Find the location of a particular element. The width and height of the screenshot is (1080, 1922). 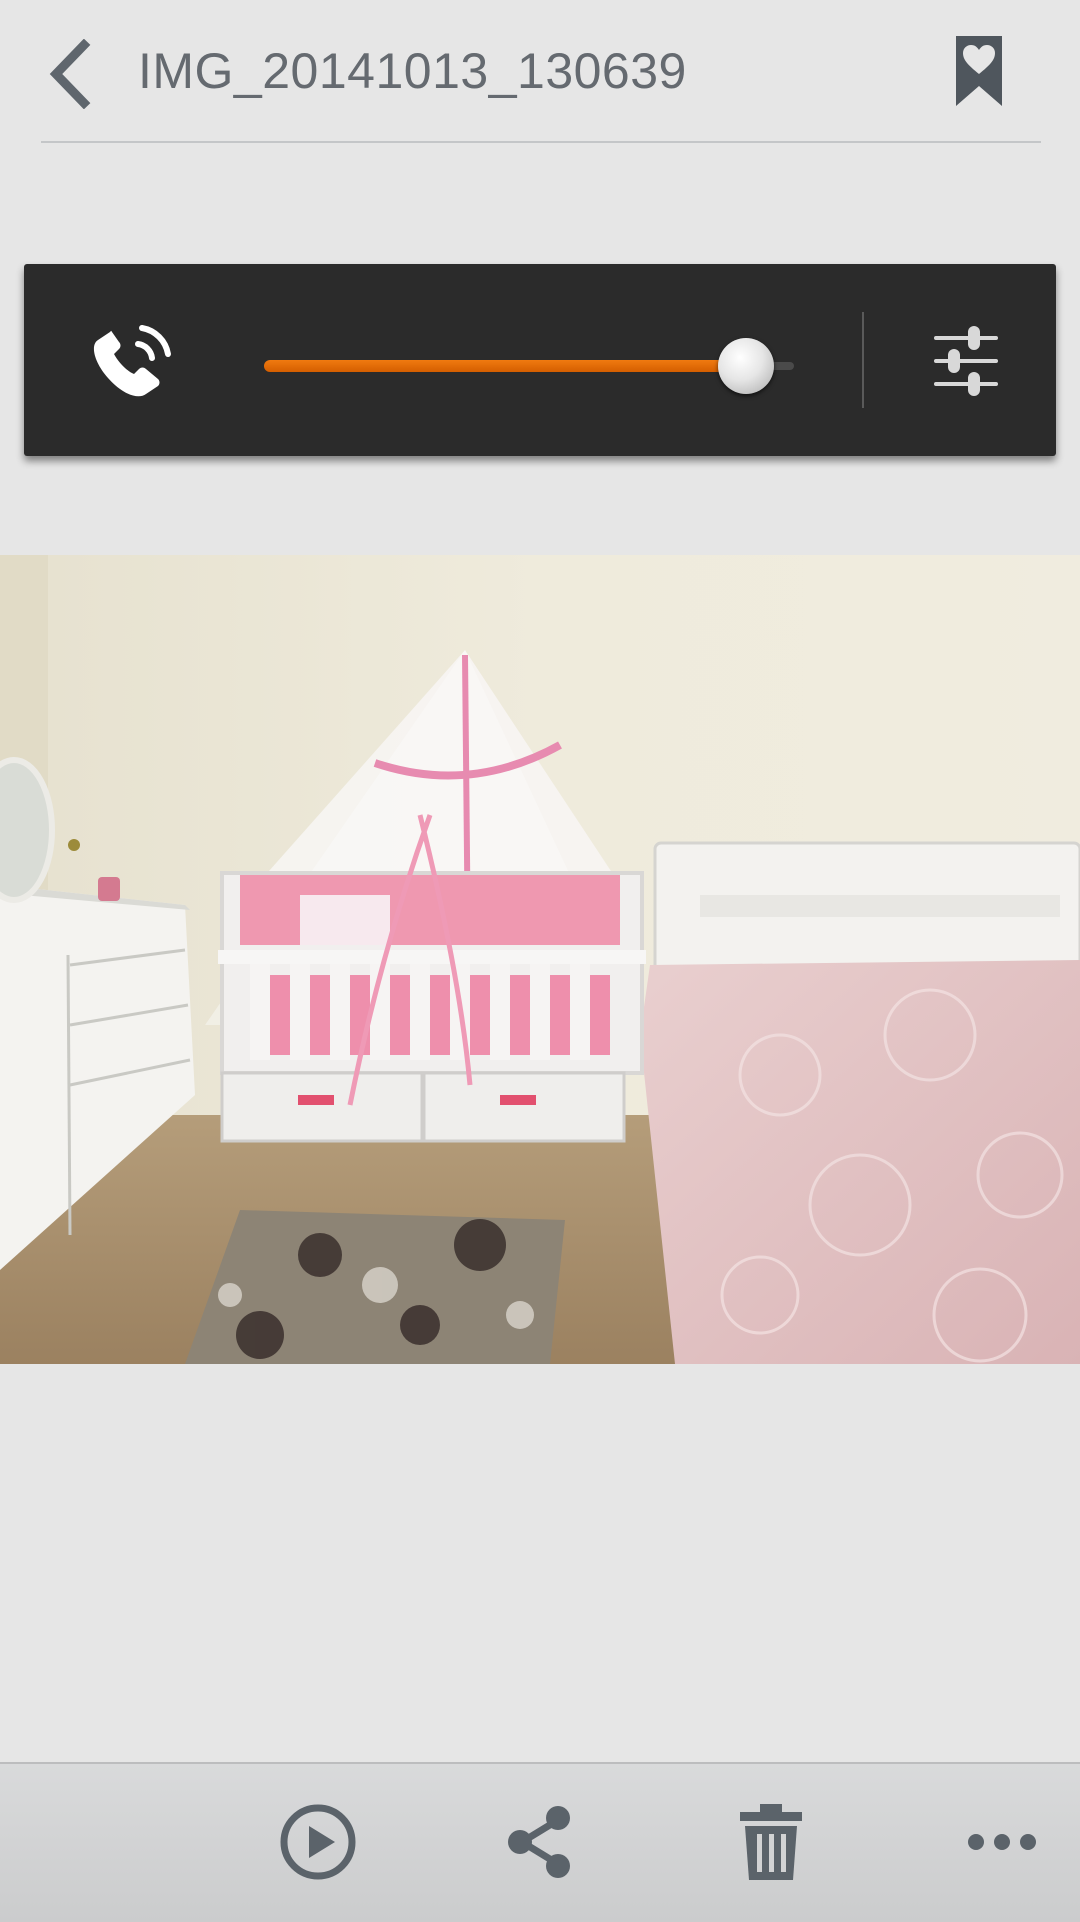

volume-settings-button is located at coordinates (966, 361).